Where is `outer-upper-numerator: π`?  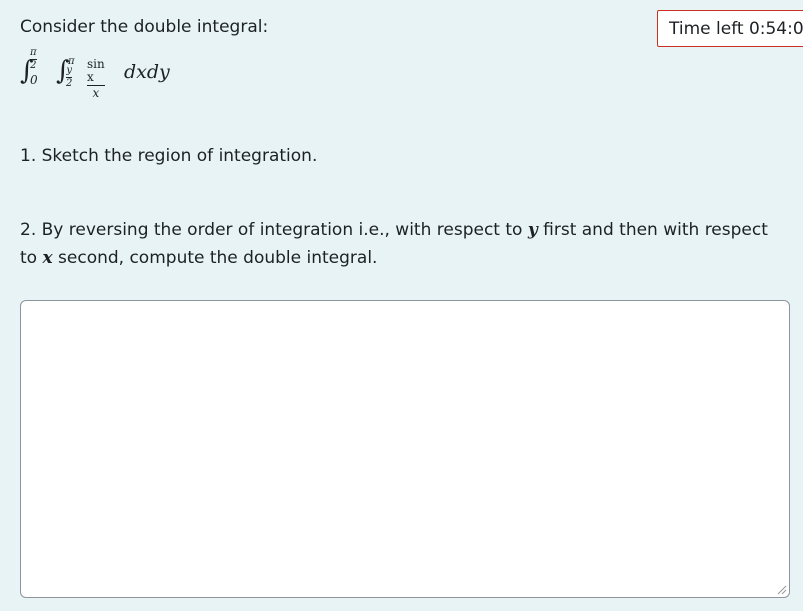 outer-upper-numerator: π is located at coordinates (33, 52).